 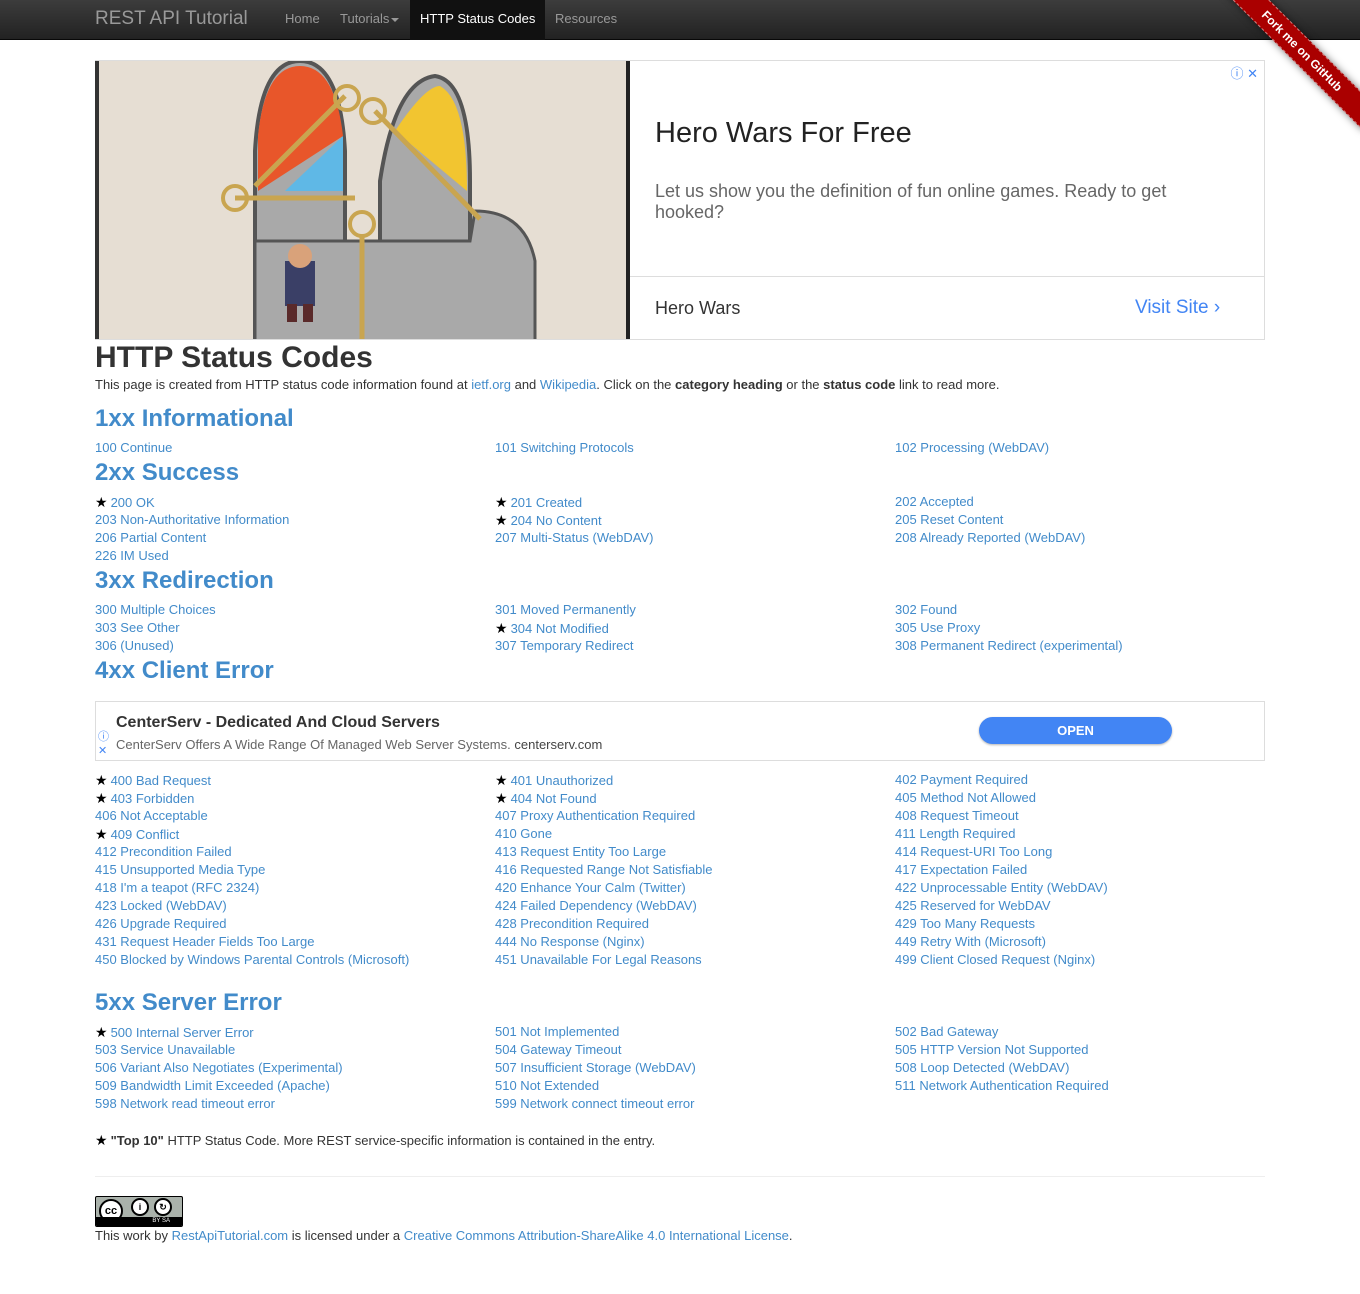 I want to click on status-404-link: 404 Not Found, so click(x=554, y=798).